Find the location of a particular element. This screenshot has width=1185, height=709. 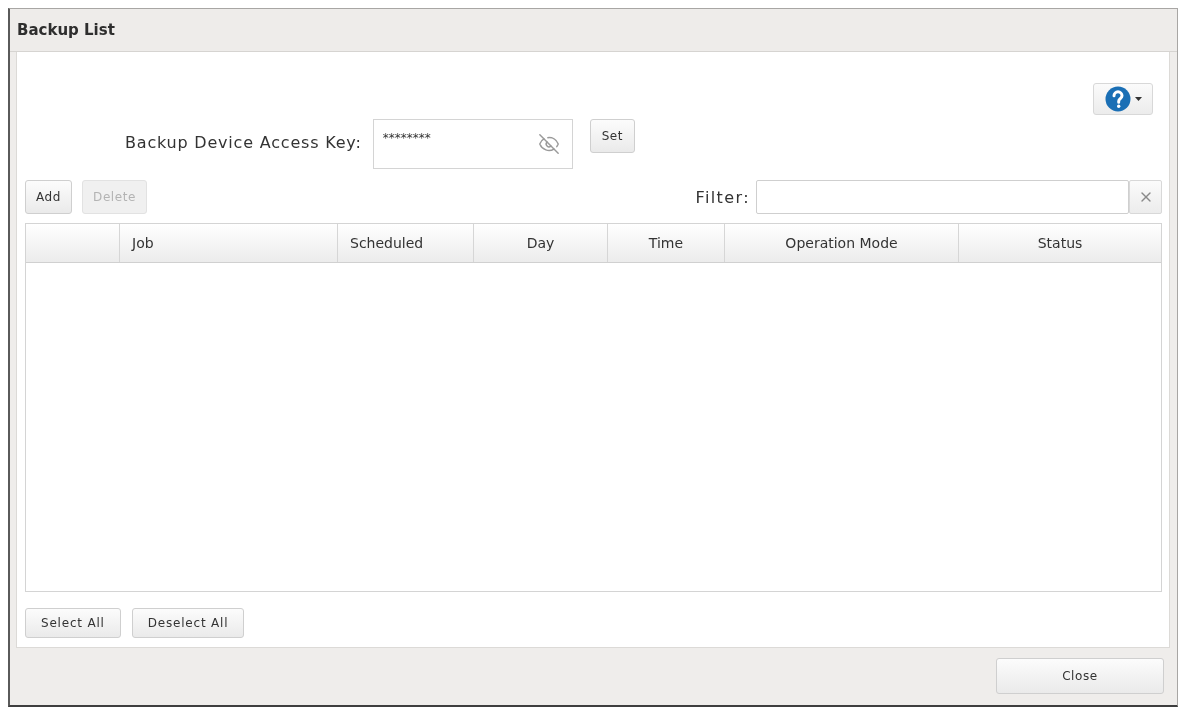

access-key-field: ******** is located at coordinates (472, 144).